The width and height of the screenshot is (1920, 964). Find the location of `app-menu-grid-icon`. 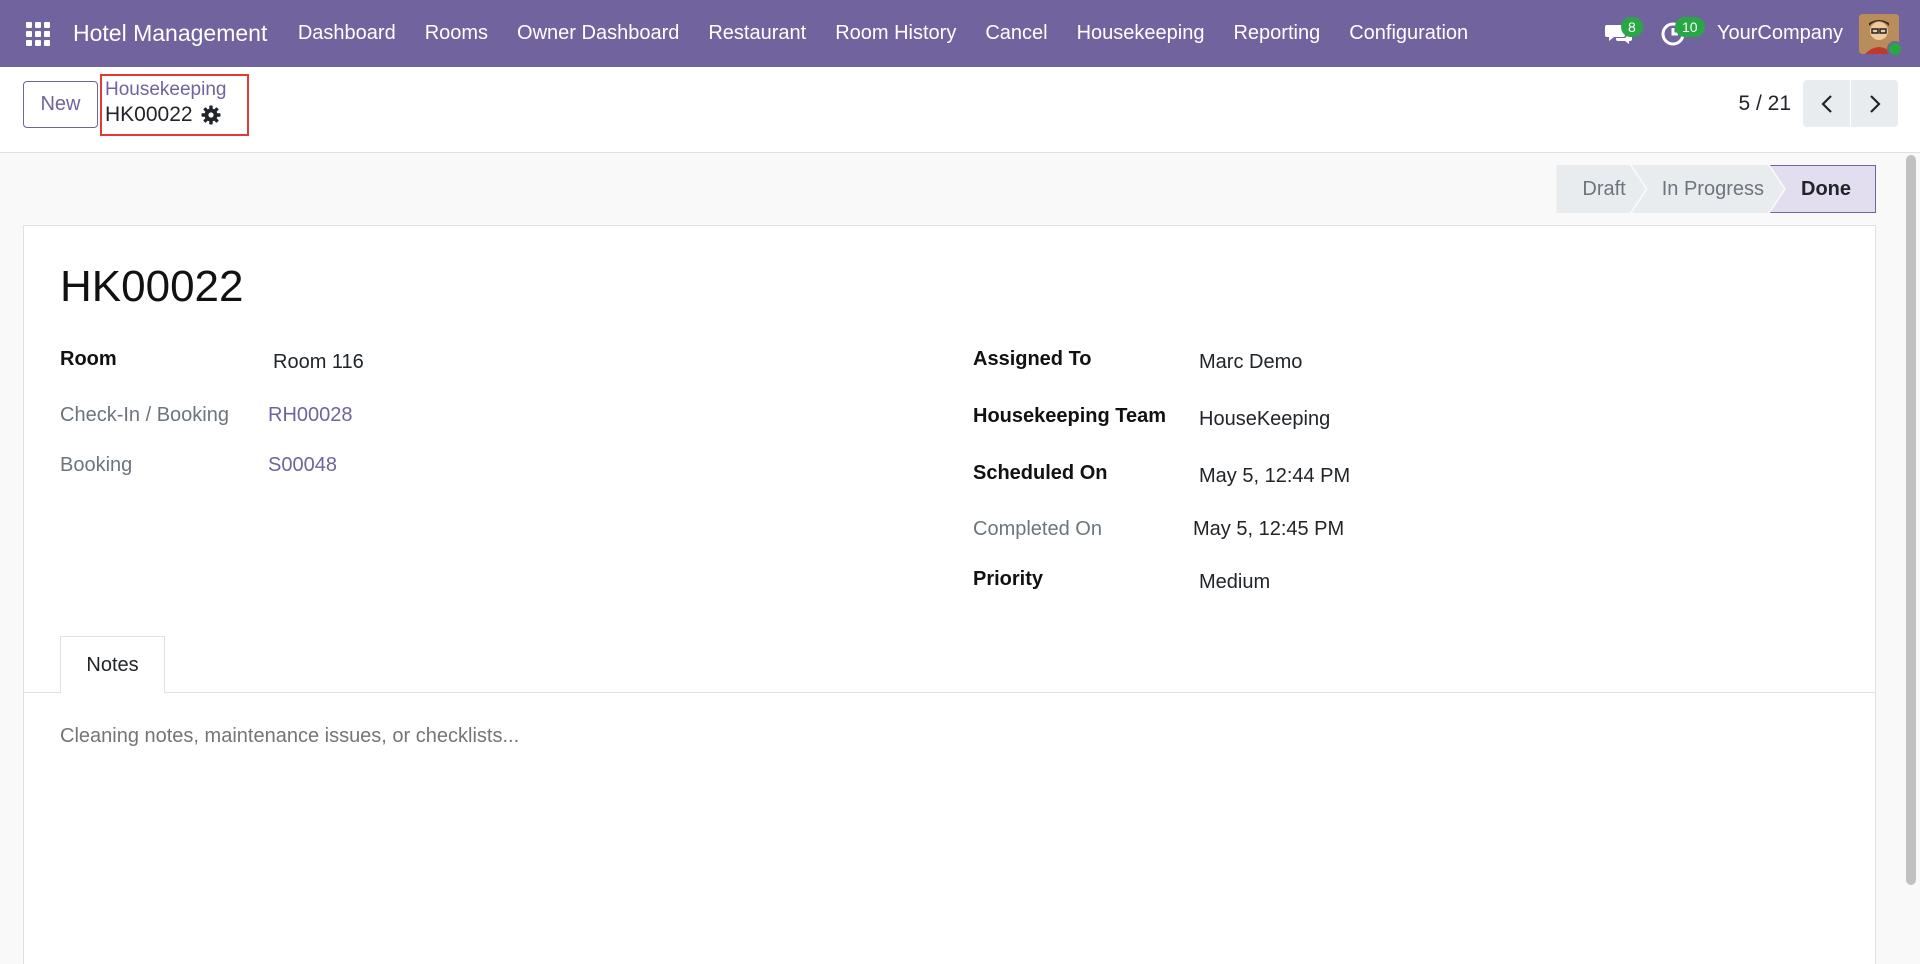

app-menu-grid-icon is located at coordinates (38, 34).